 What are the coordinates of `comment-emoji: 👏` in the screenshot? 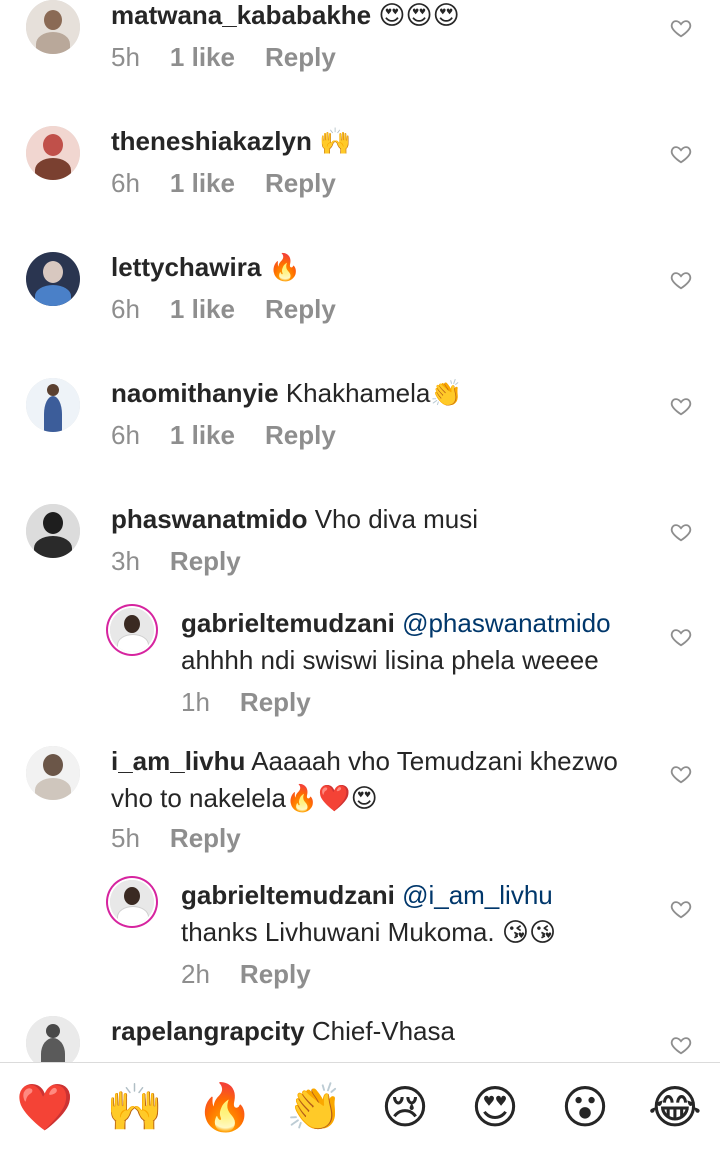 It's located at (446, 394).